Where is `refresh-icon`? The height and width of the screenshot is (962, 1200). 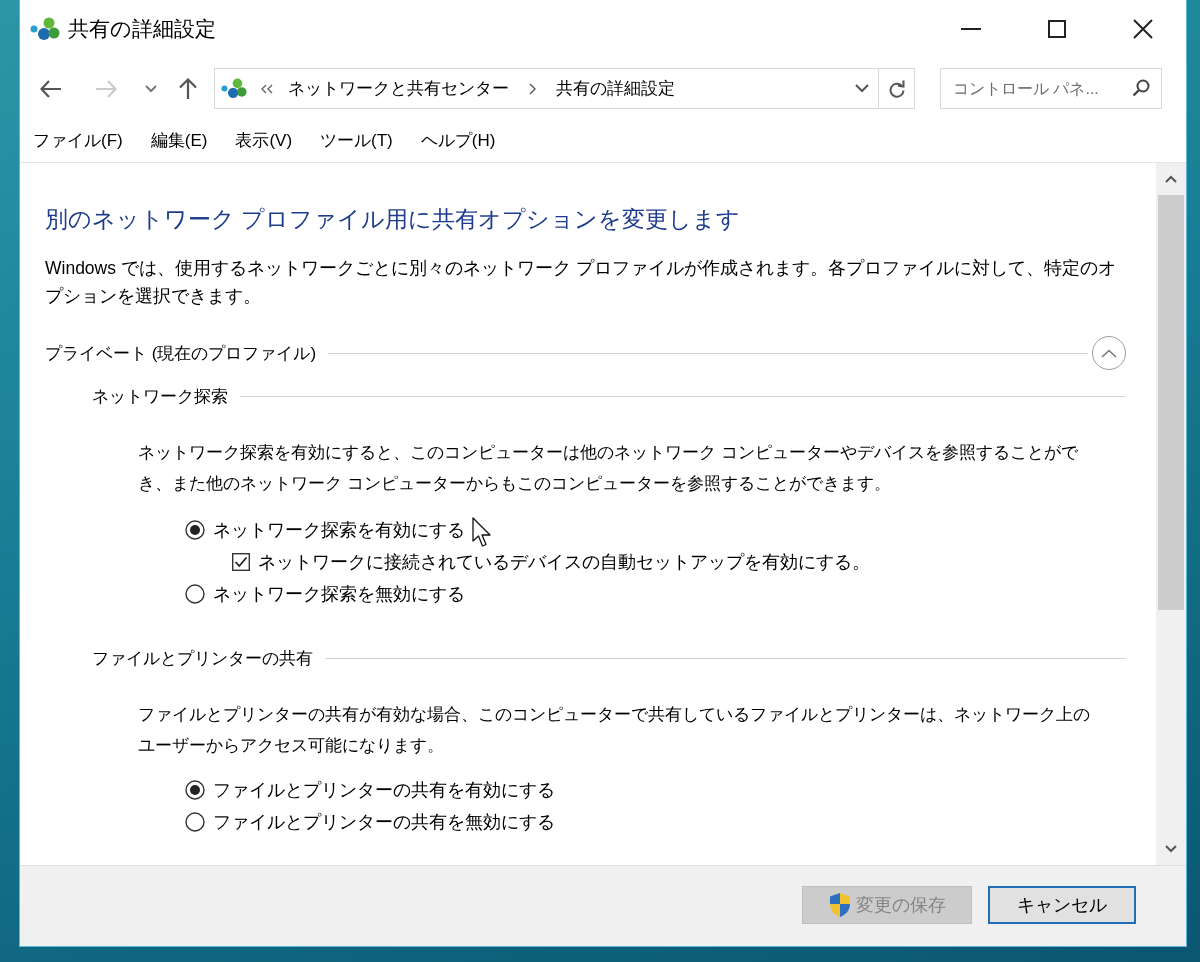
refresh-icon is located at coordinates (896, 88).